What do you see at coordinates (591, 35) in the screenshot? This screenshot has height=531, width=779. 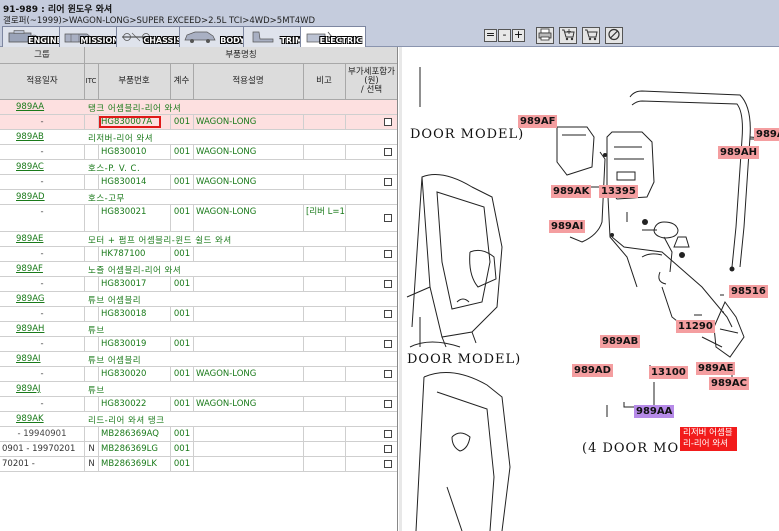 I see `cart-button` at bounding box center [591, 35].